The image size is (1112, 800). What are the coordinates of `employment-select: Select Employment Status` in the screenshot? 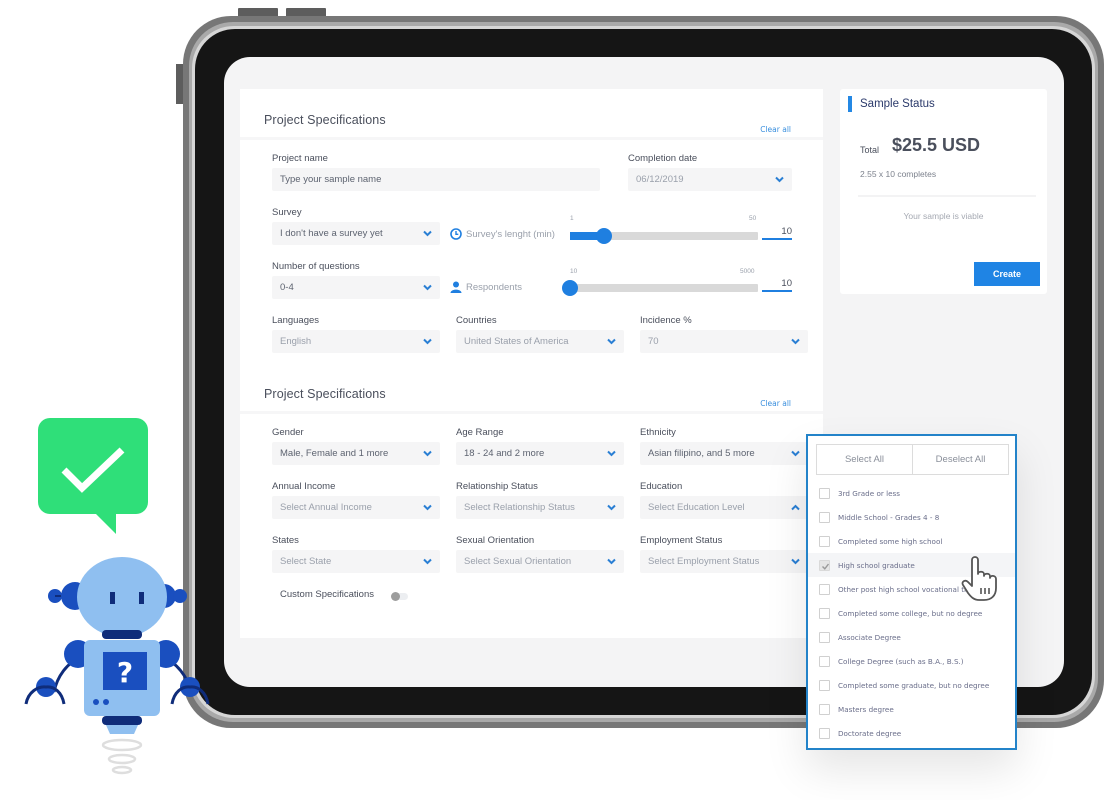 It's located at (724, 561).